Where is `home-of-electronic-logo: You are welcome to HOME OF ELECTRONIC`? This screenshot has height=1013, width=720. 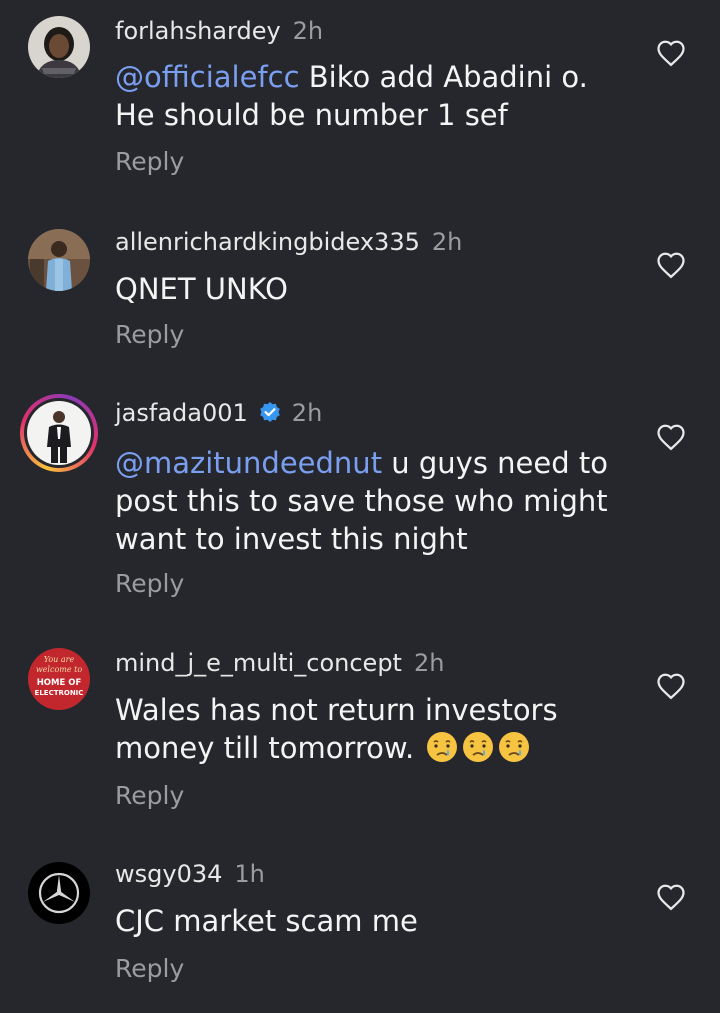 home-of-electronic-logo: You are welcome to HOME OF ELECTRONIC is located at coordinates (59, 679).